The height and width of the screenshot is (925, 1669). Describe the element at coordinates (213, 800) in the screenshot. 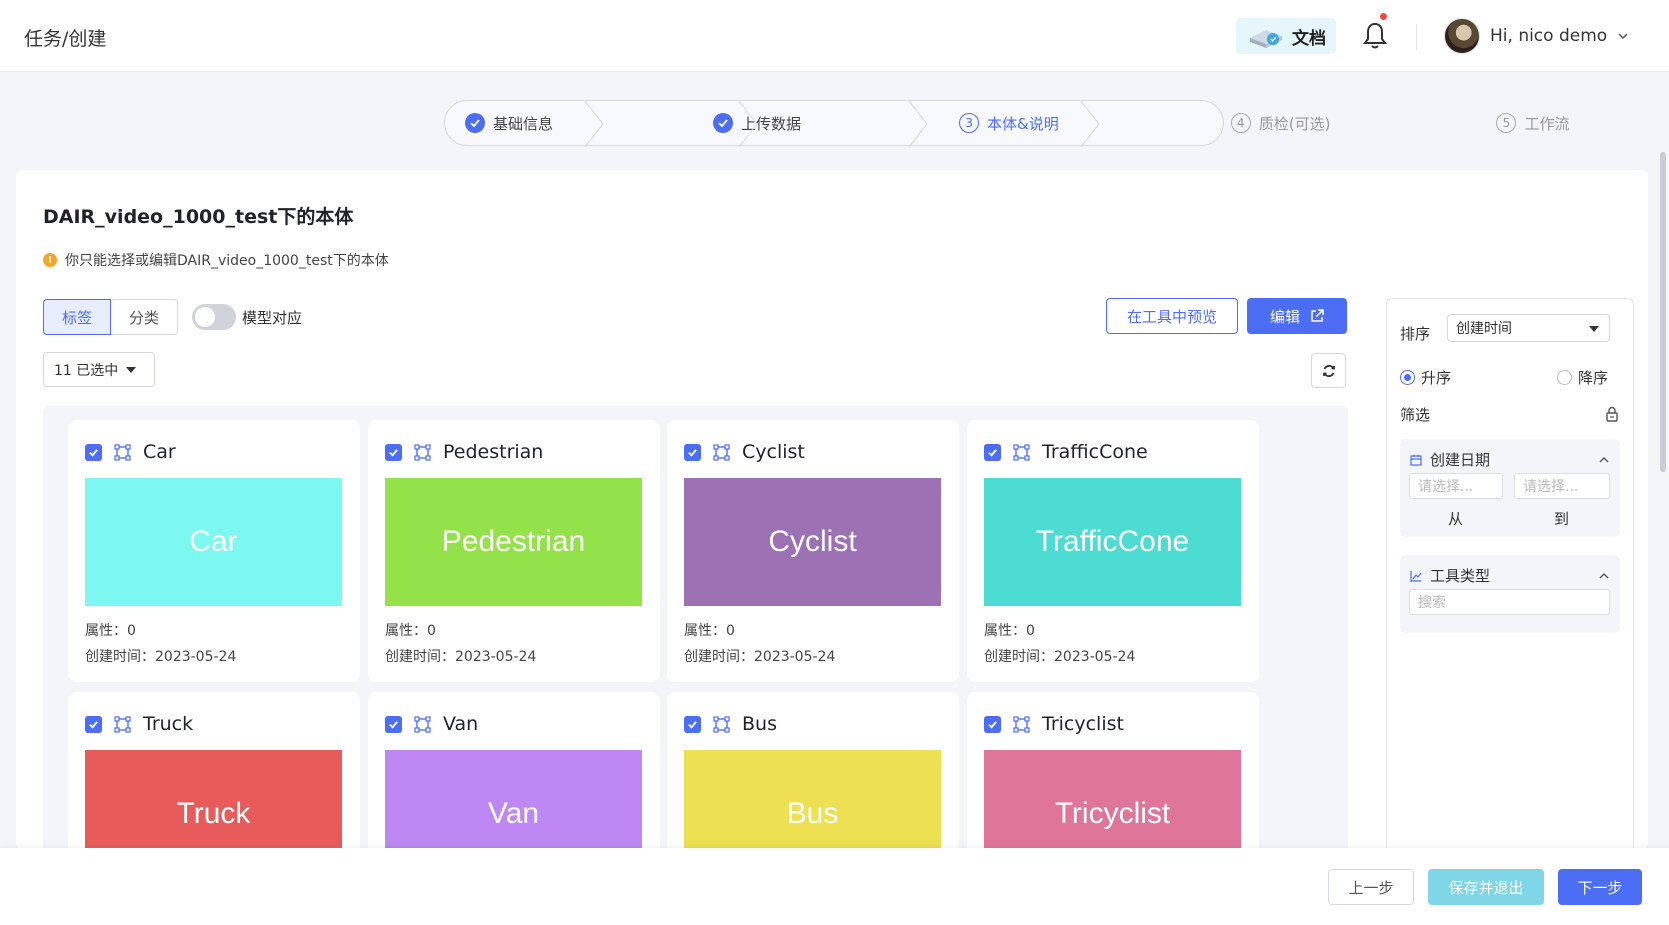

I see `card-color-swatch: Truck` at that location.